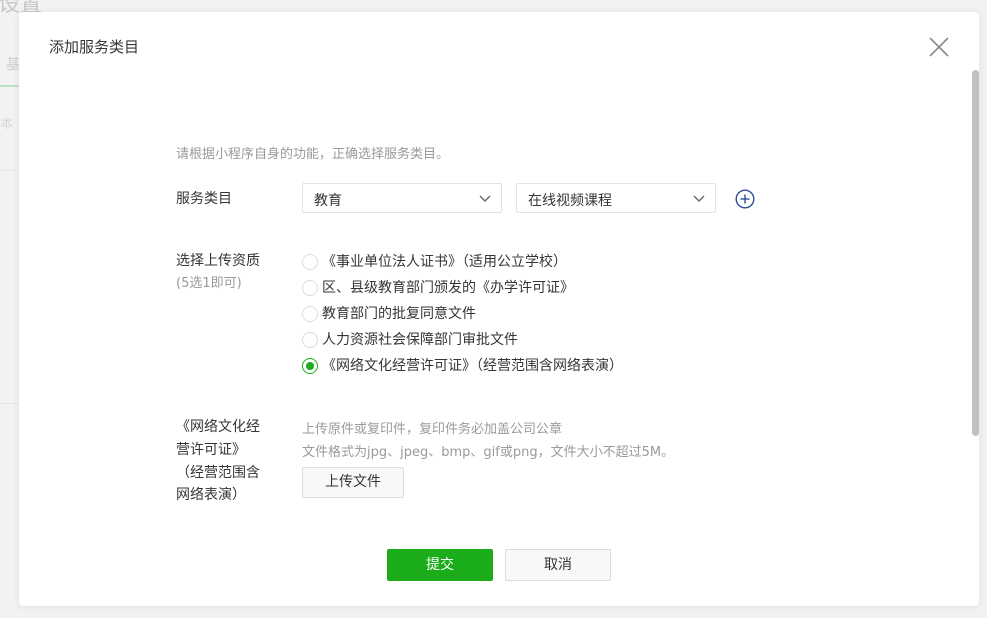 This screenshot has width=987, height=618. Describe the element at coordinates (402, 198) in the screenshot. I see `category-primary-select: 教育` at that location.